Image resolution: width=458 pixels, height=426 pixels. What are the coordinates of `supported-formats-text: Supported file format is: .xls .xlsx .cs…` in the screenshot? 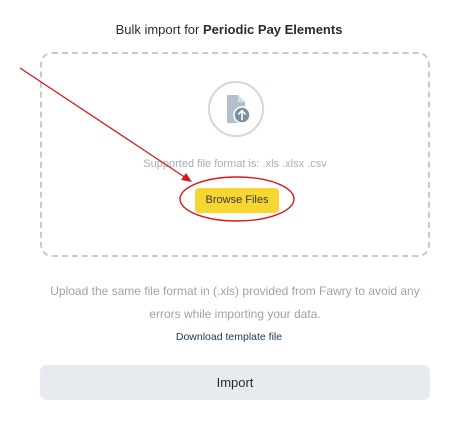 It's located at (235, 164).